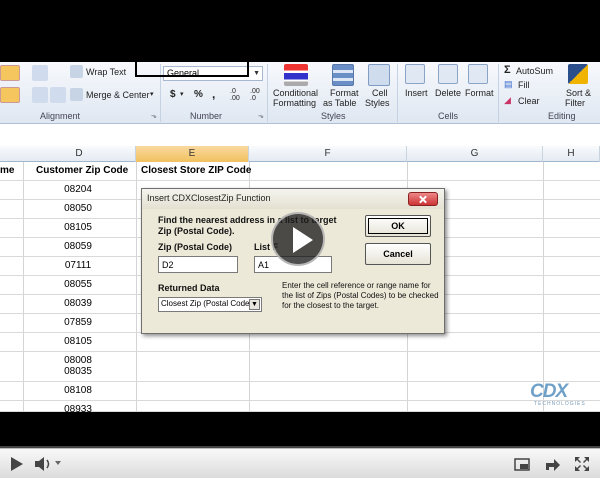  What do you see at coordinates (40, 95) in the screenshot?
I see `decrease-indent-icon` at bounding box center [40, 95].